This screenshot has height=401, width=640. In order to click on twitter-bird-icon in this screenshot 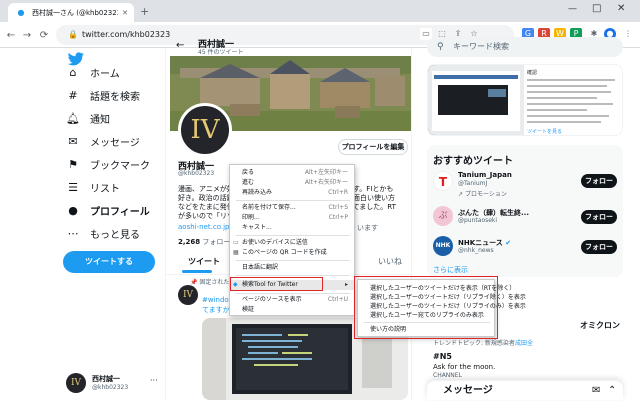, I will do `click(76, 59)`.